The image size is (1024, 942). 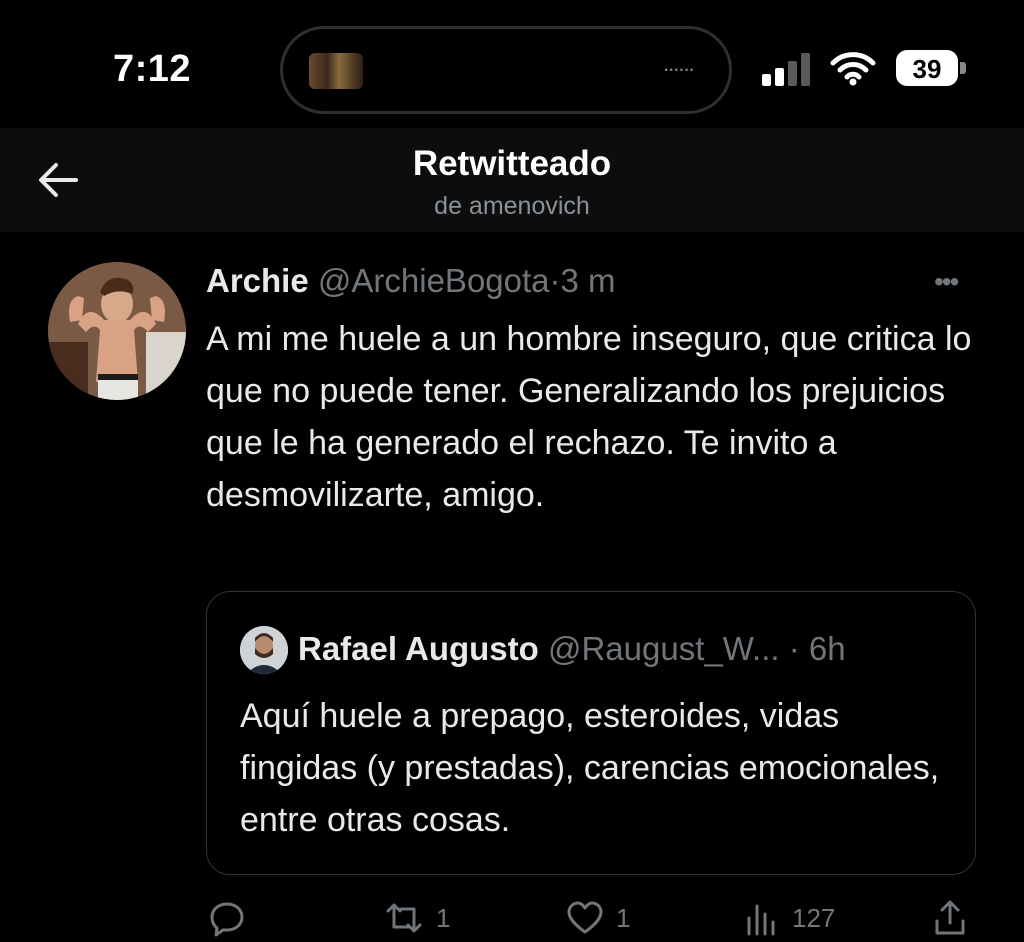 I want to click on share-icon, so click(x=950, y=917).